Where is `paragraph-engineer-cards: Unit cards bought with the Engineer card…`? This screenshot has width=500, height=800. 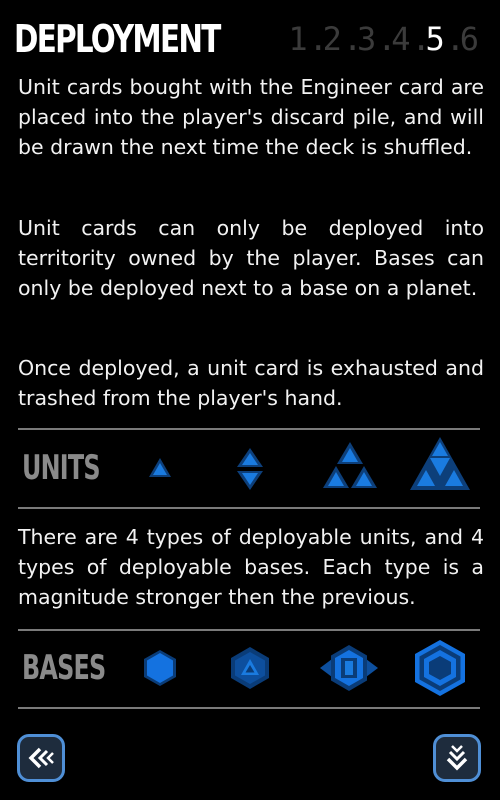
paragraph-engineer-cards: Unit cards bought with the Engineer card… is located at coordinates (251, 117).